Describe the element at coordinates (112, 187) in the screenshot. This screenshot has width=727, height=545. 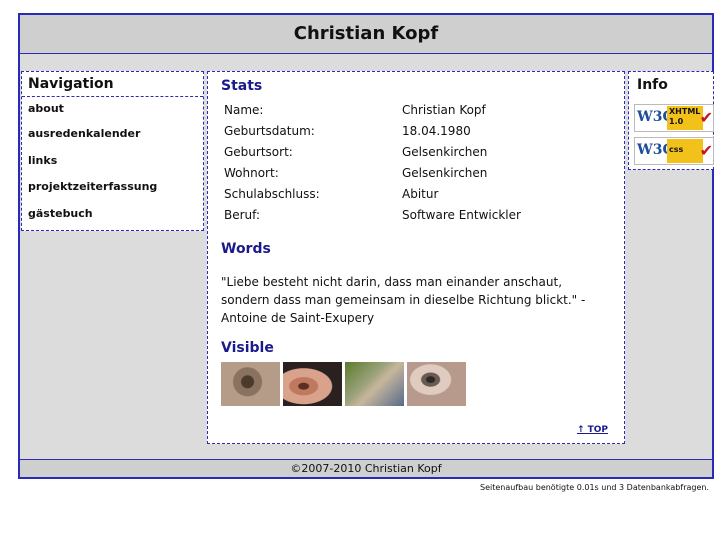
I see `nav-item-projektzeiterfassung: projektzeiterfassung` at that location.